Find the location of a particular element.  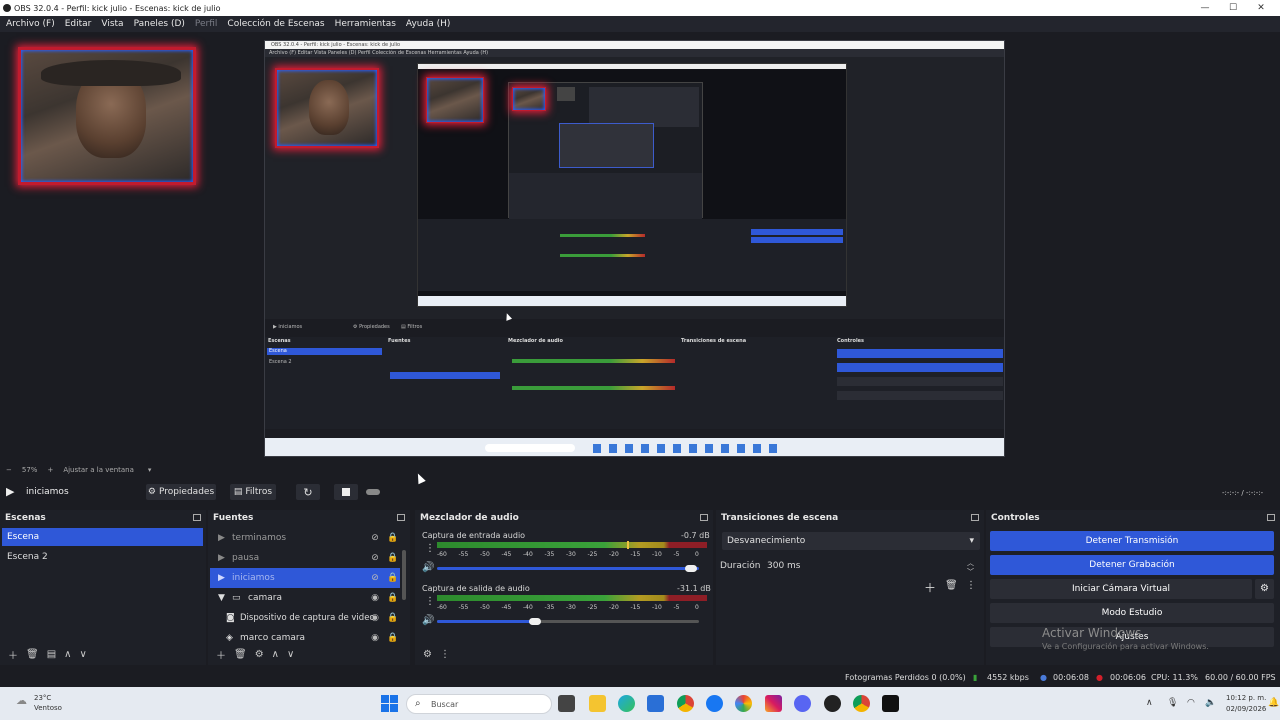

chevron-down-icon: ▼ is located at coordinates (221, 598).